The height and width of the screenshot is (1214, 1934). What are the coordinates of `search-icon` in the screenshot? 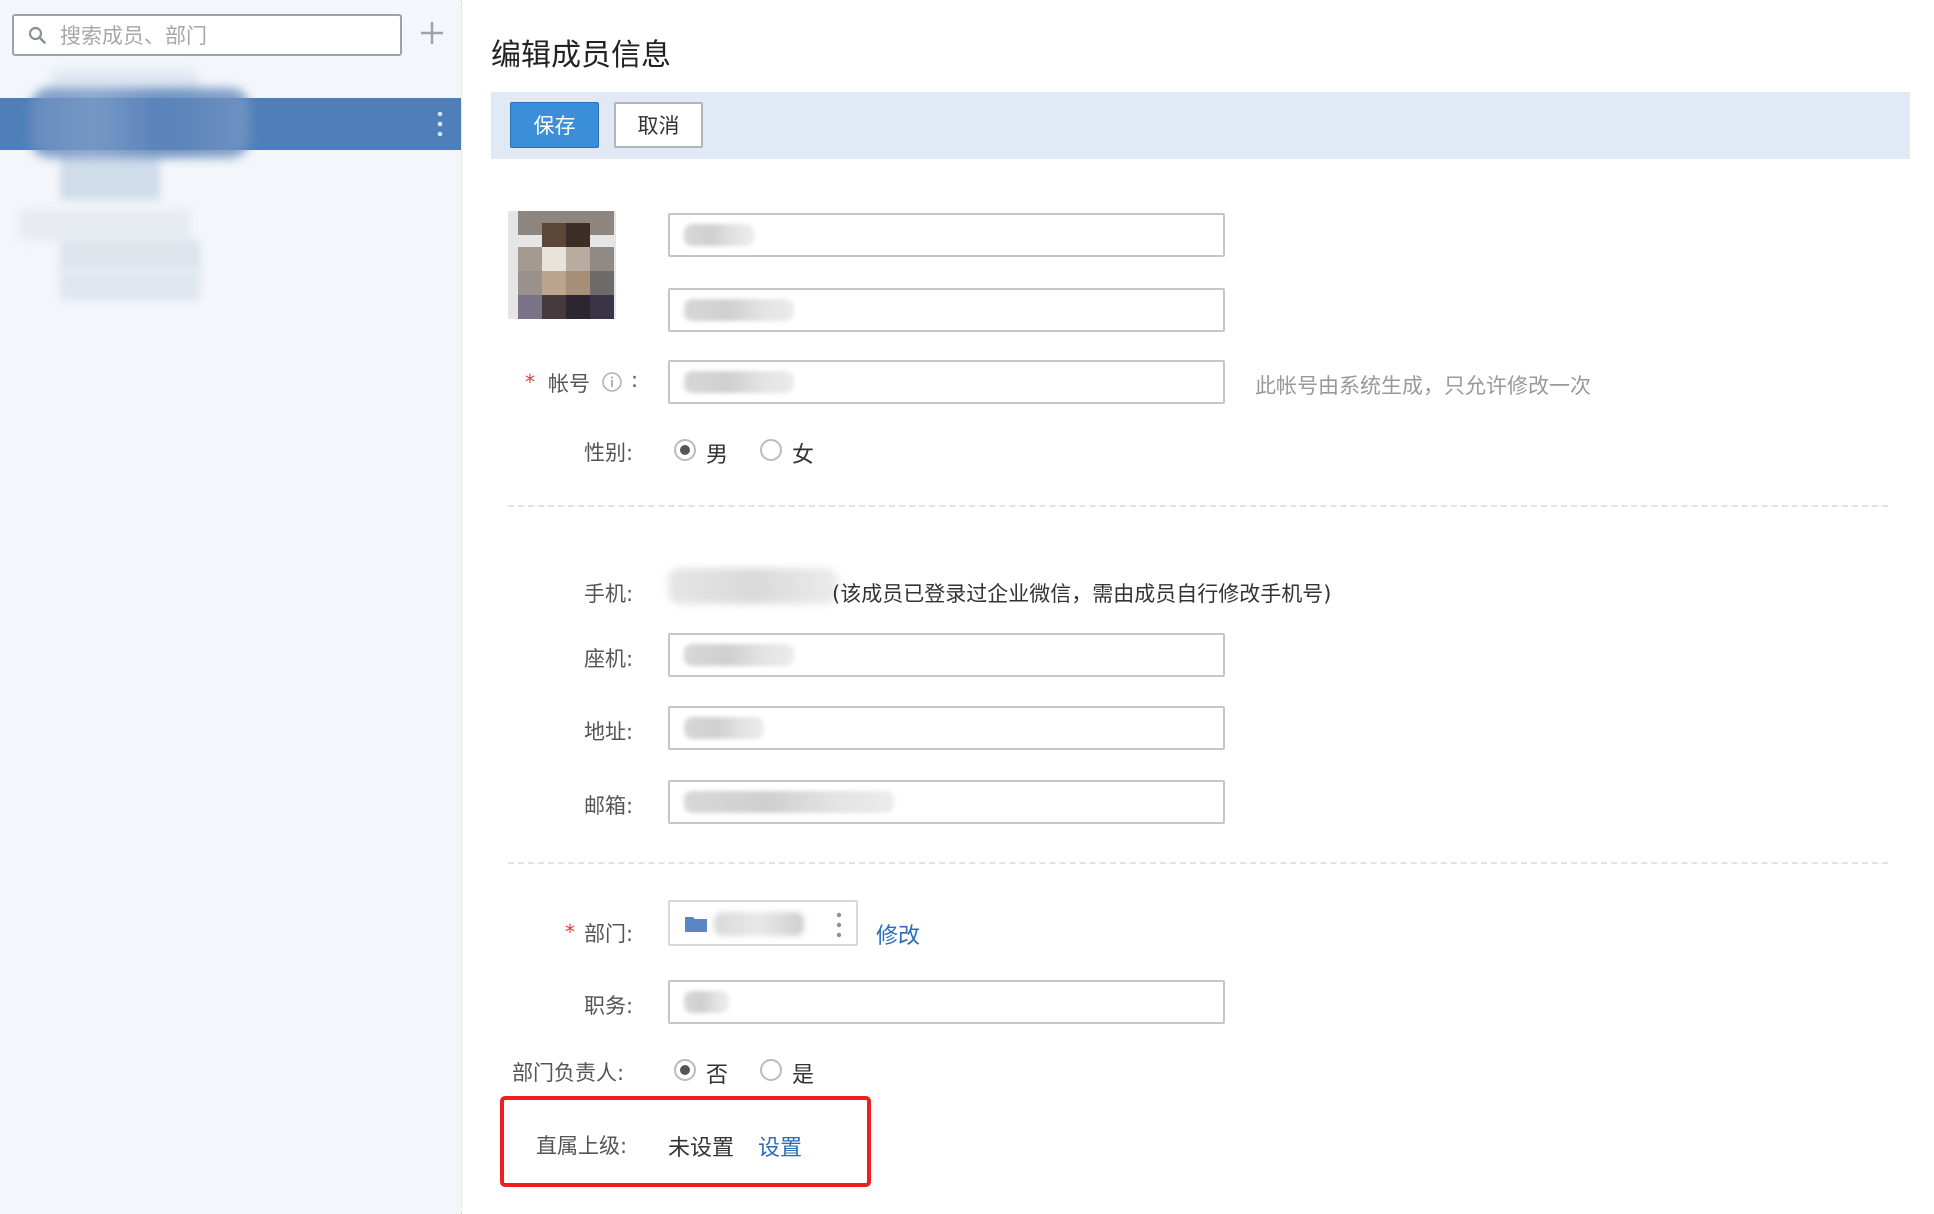 It's located at (37, 35).